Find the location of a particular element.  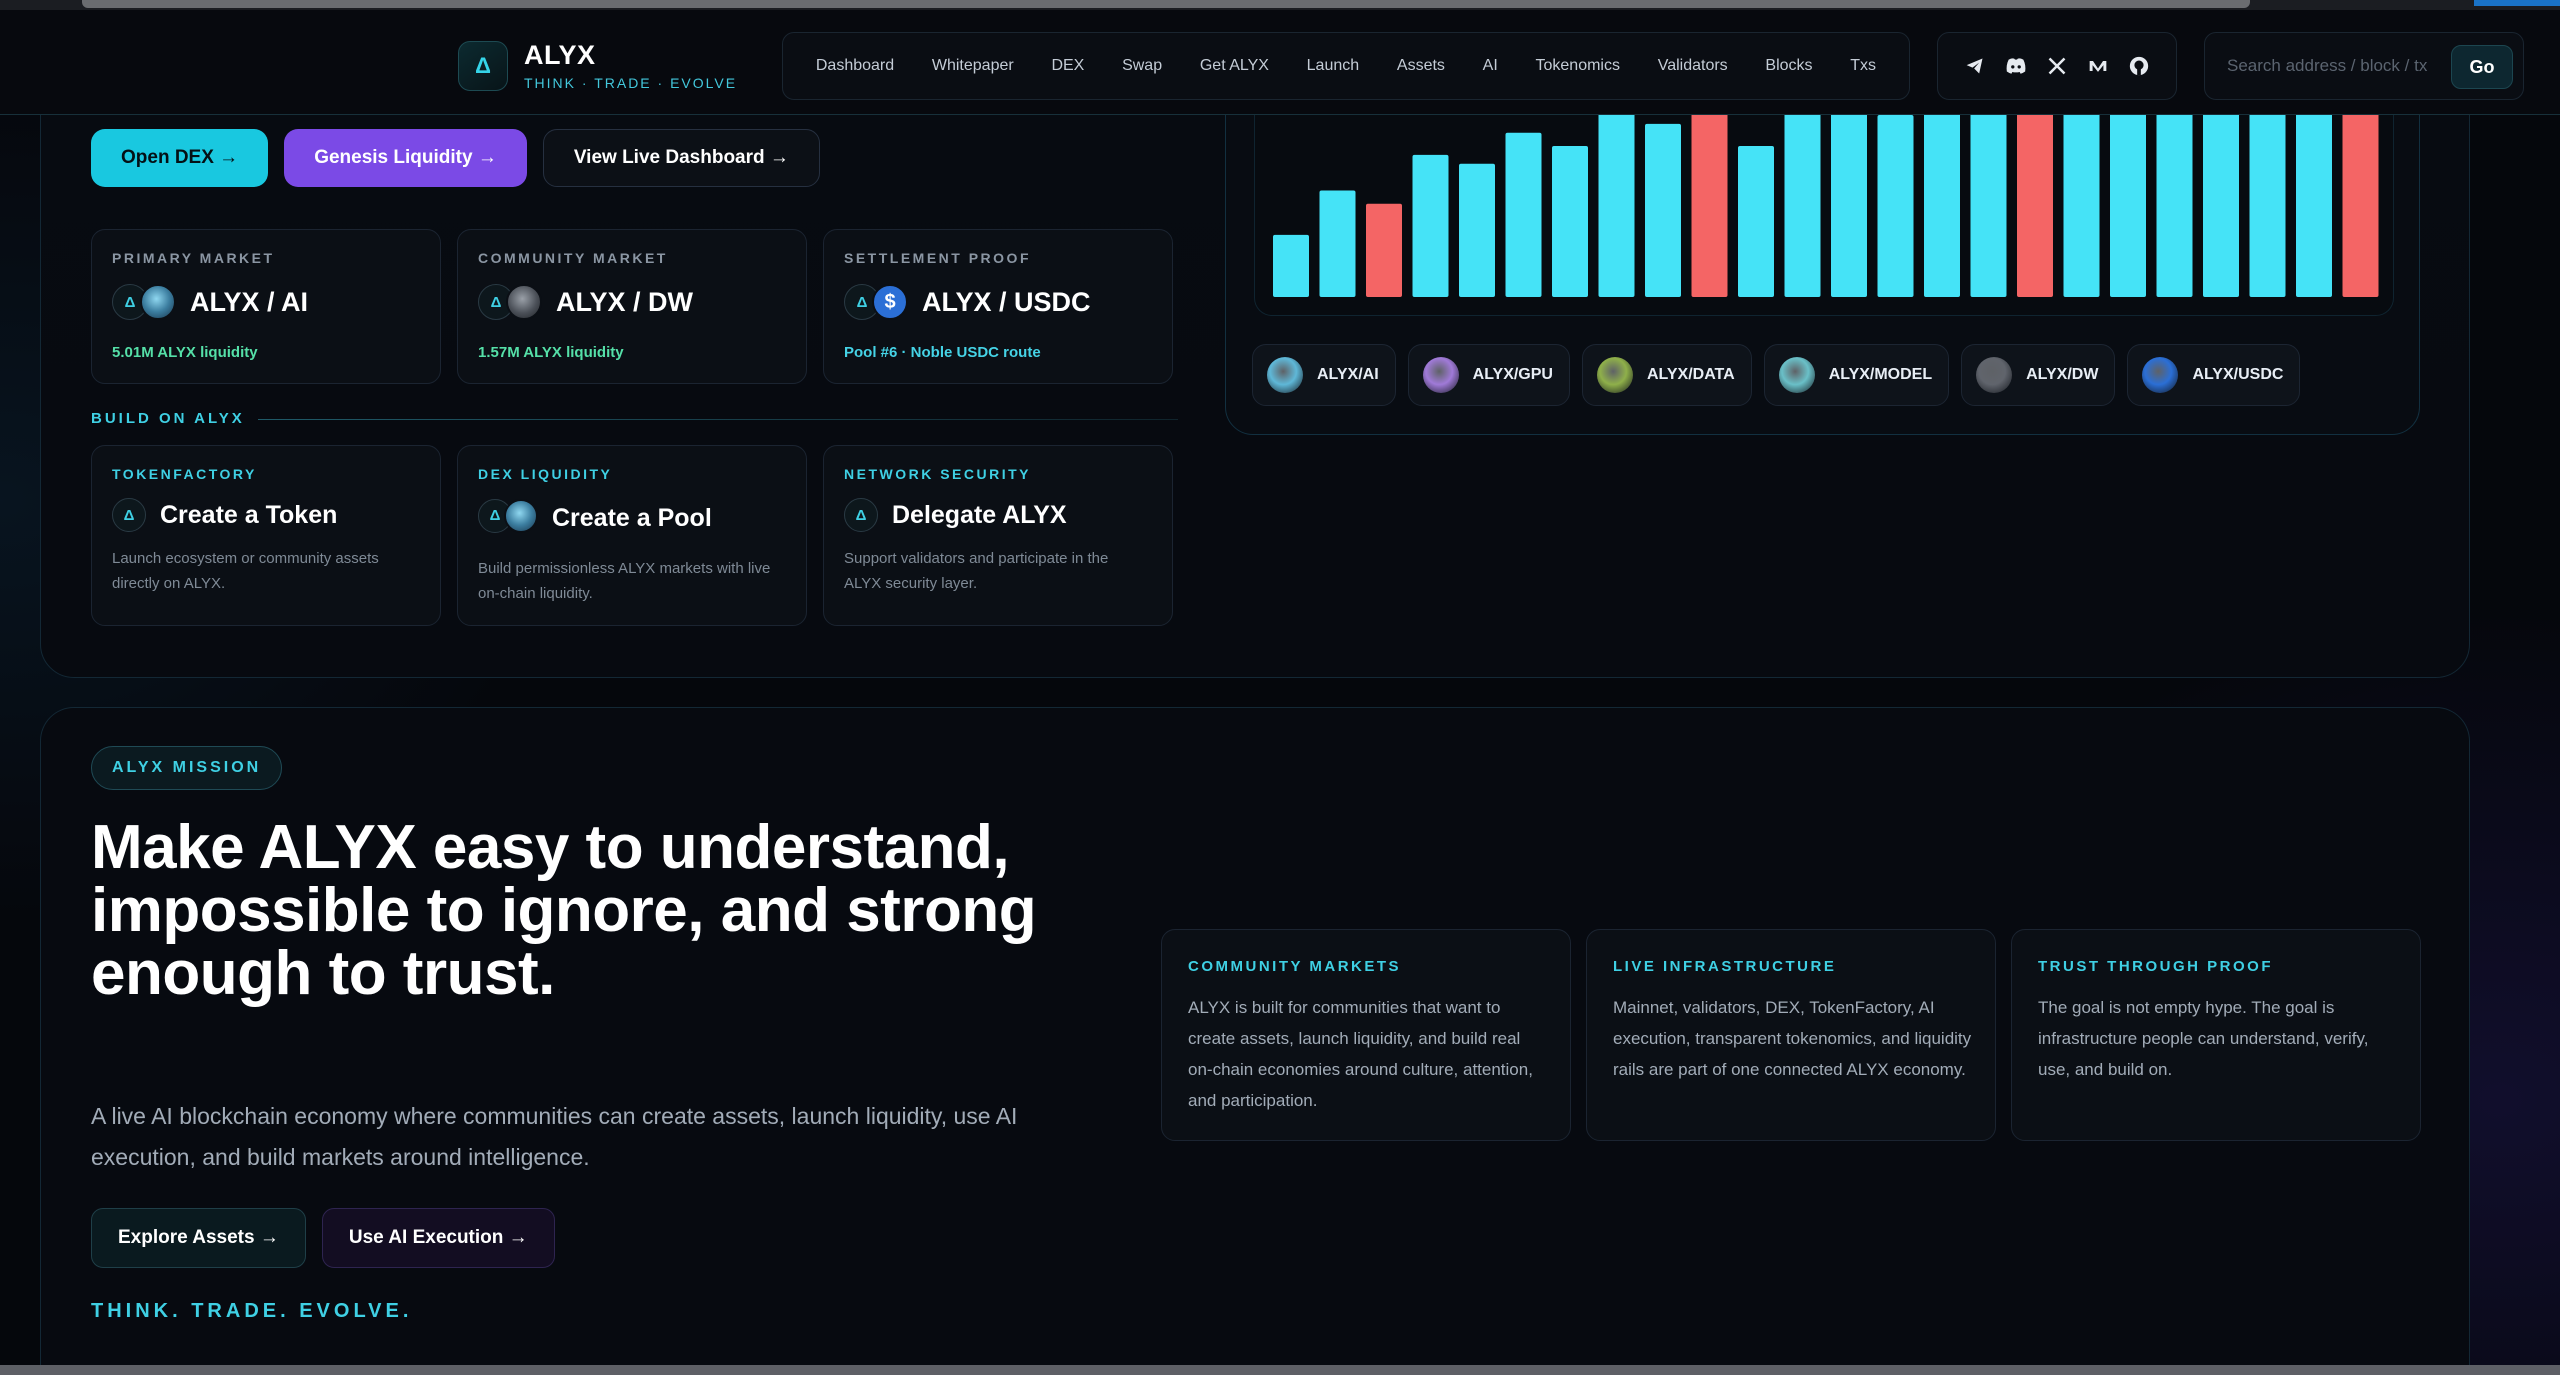

build-card-title: Create a Pool is located at coordinates (632, 518).